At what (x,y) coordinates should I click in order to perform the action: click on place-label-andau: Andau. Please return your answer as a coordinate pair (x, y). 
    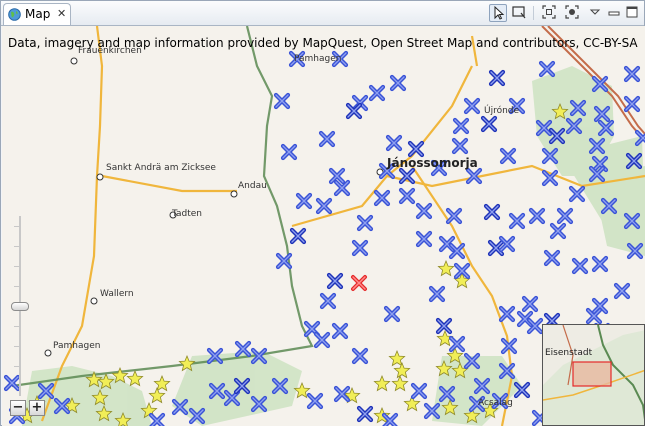
    Looking at the image, I should click on (252, 186).